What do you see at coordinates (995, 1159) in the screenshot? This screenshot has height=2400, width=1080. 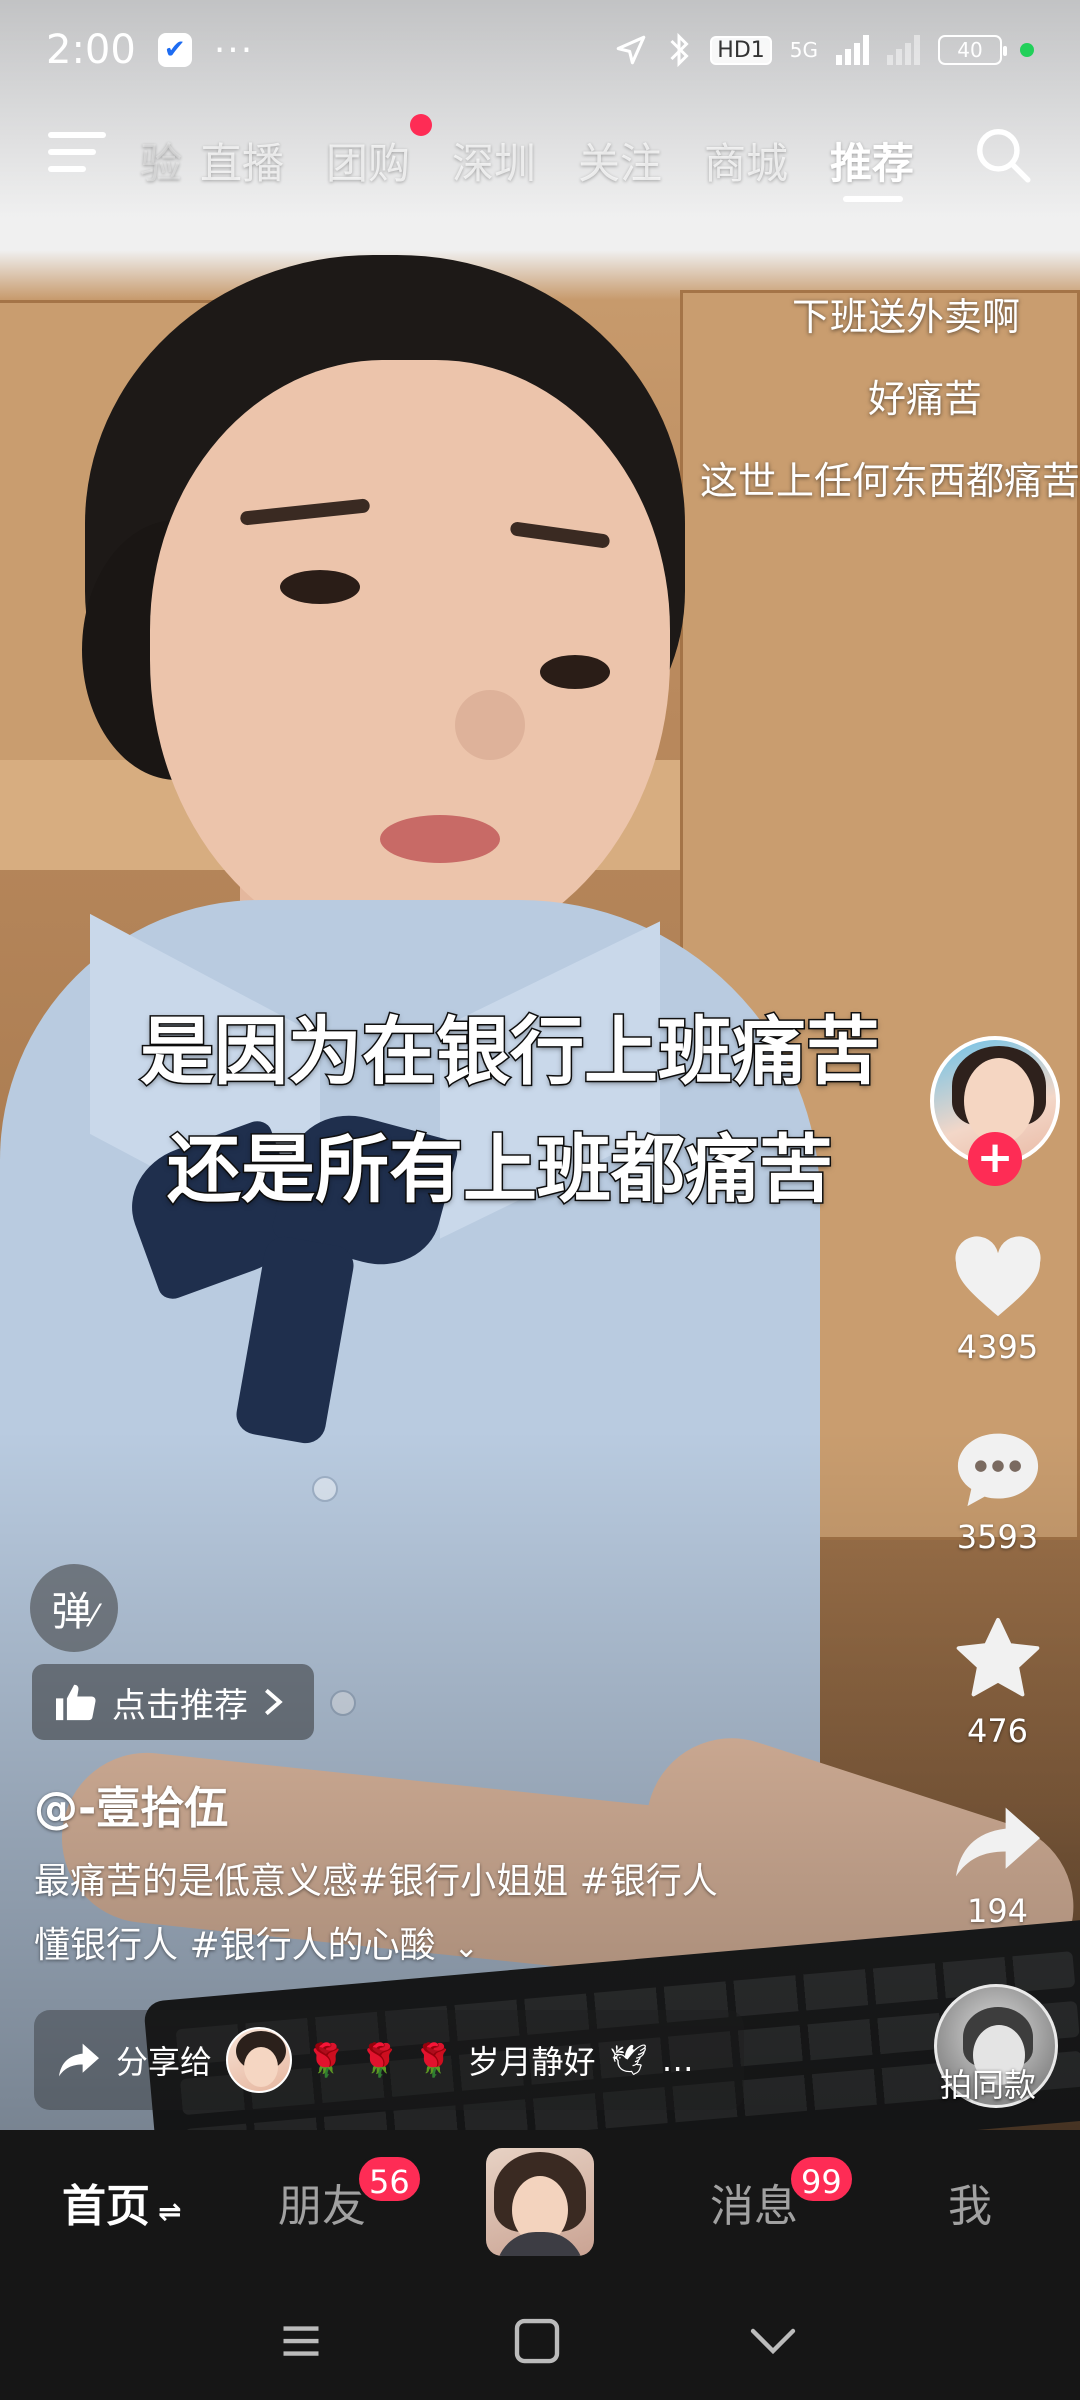 I see `follow-button: +` at bounding box center [995, 1159].